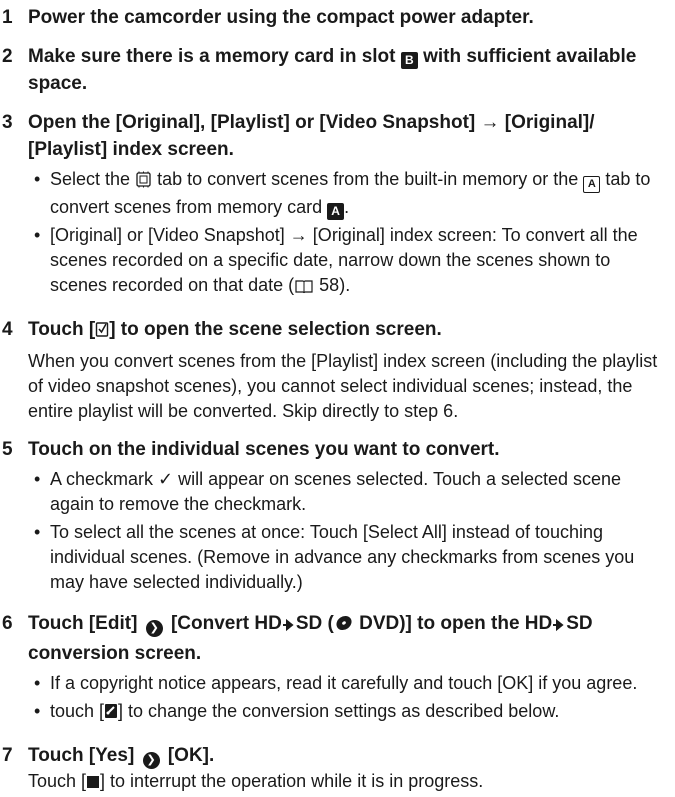 Image resolution: width=675 pixels, height=797 pixels. What do you see at coordinates (329, 285) in the screenshot?
I see `page-reference: 58` at bounding box center [329, 285].